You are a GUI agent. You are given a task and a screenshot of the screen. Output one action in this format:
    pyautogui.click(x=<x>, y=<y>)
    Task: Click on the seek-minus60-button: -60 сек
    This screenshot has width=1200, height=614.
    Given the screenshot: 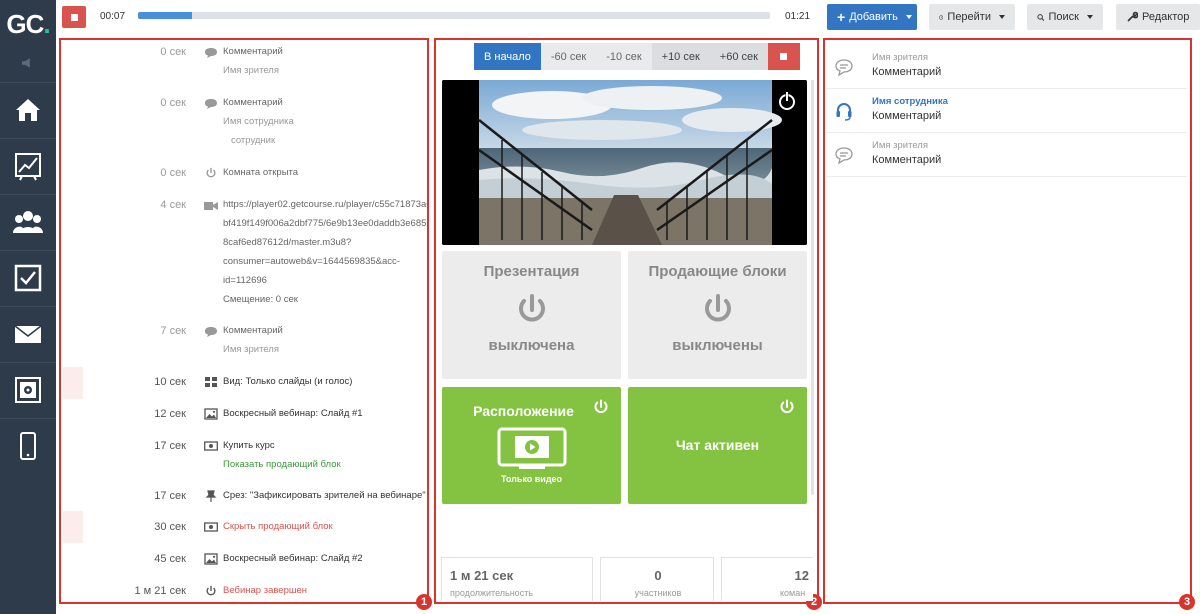 What is the action you would take?
    pyautogui.click(x=568, y=56)
    